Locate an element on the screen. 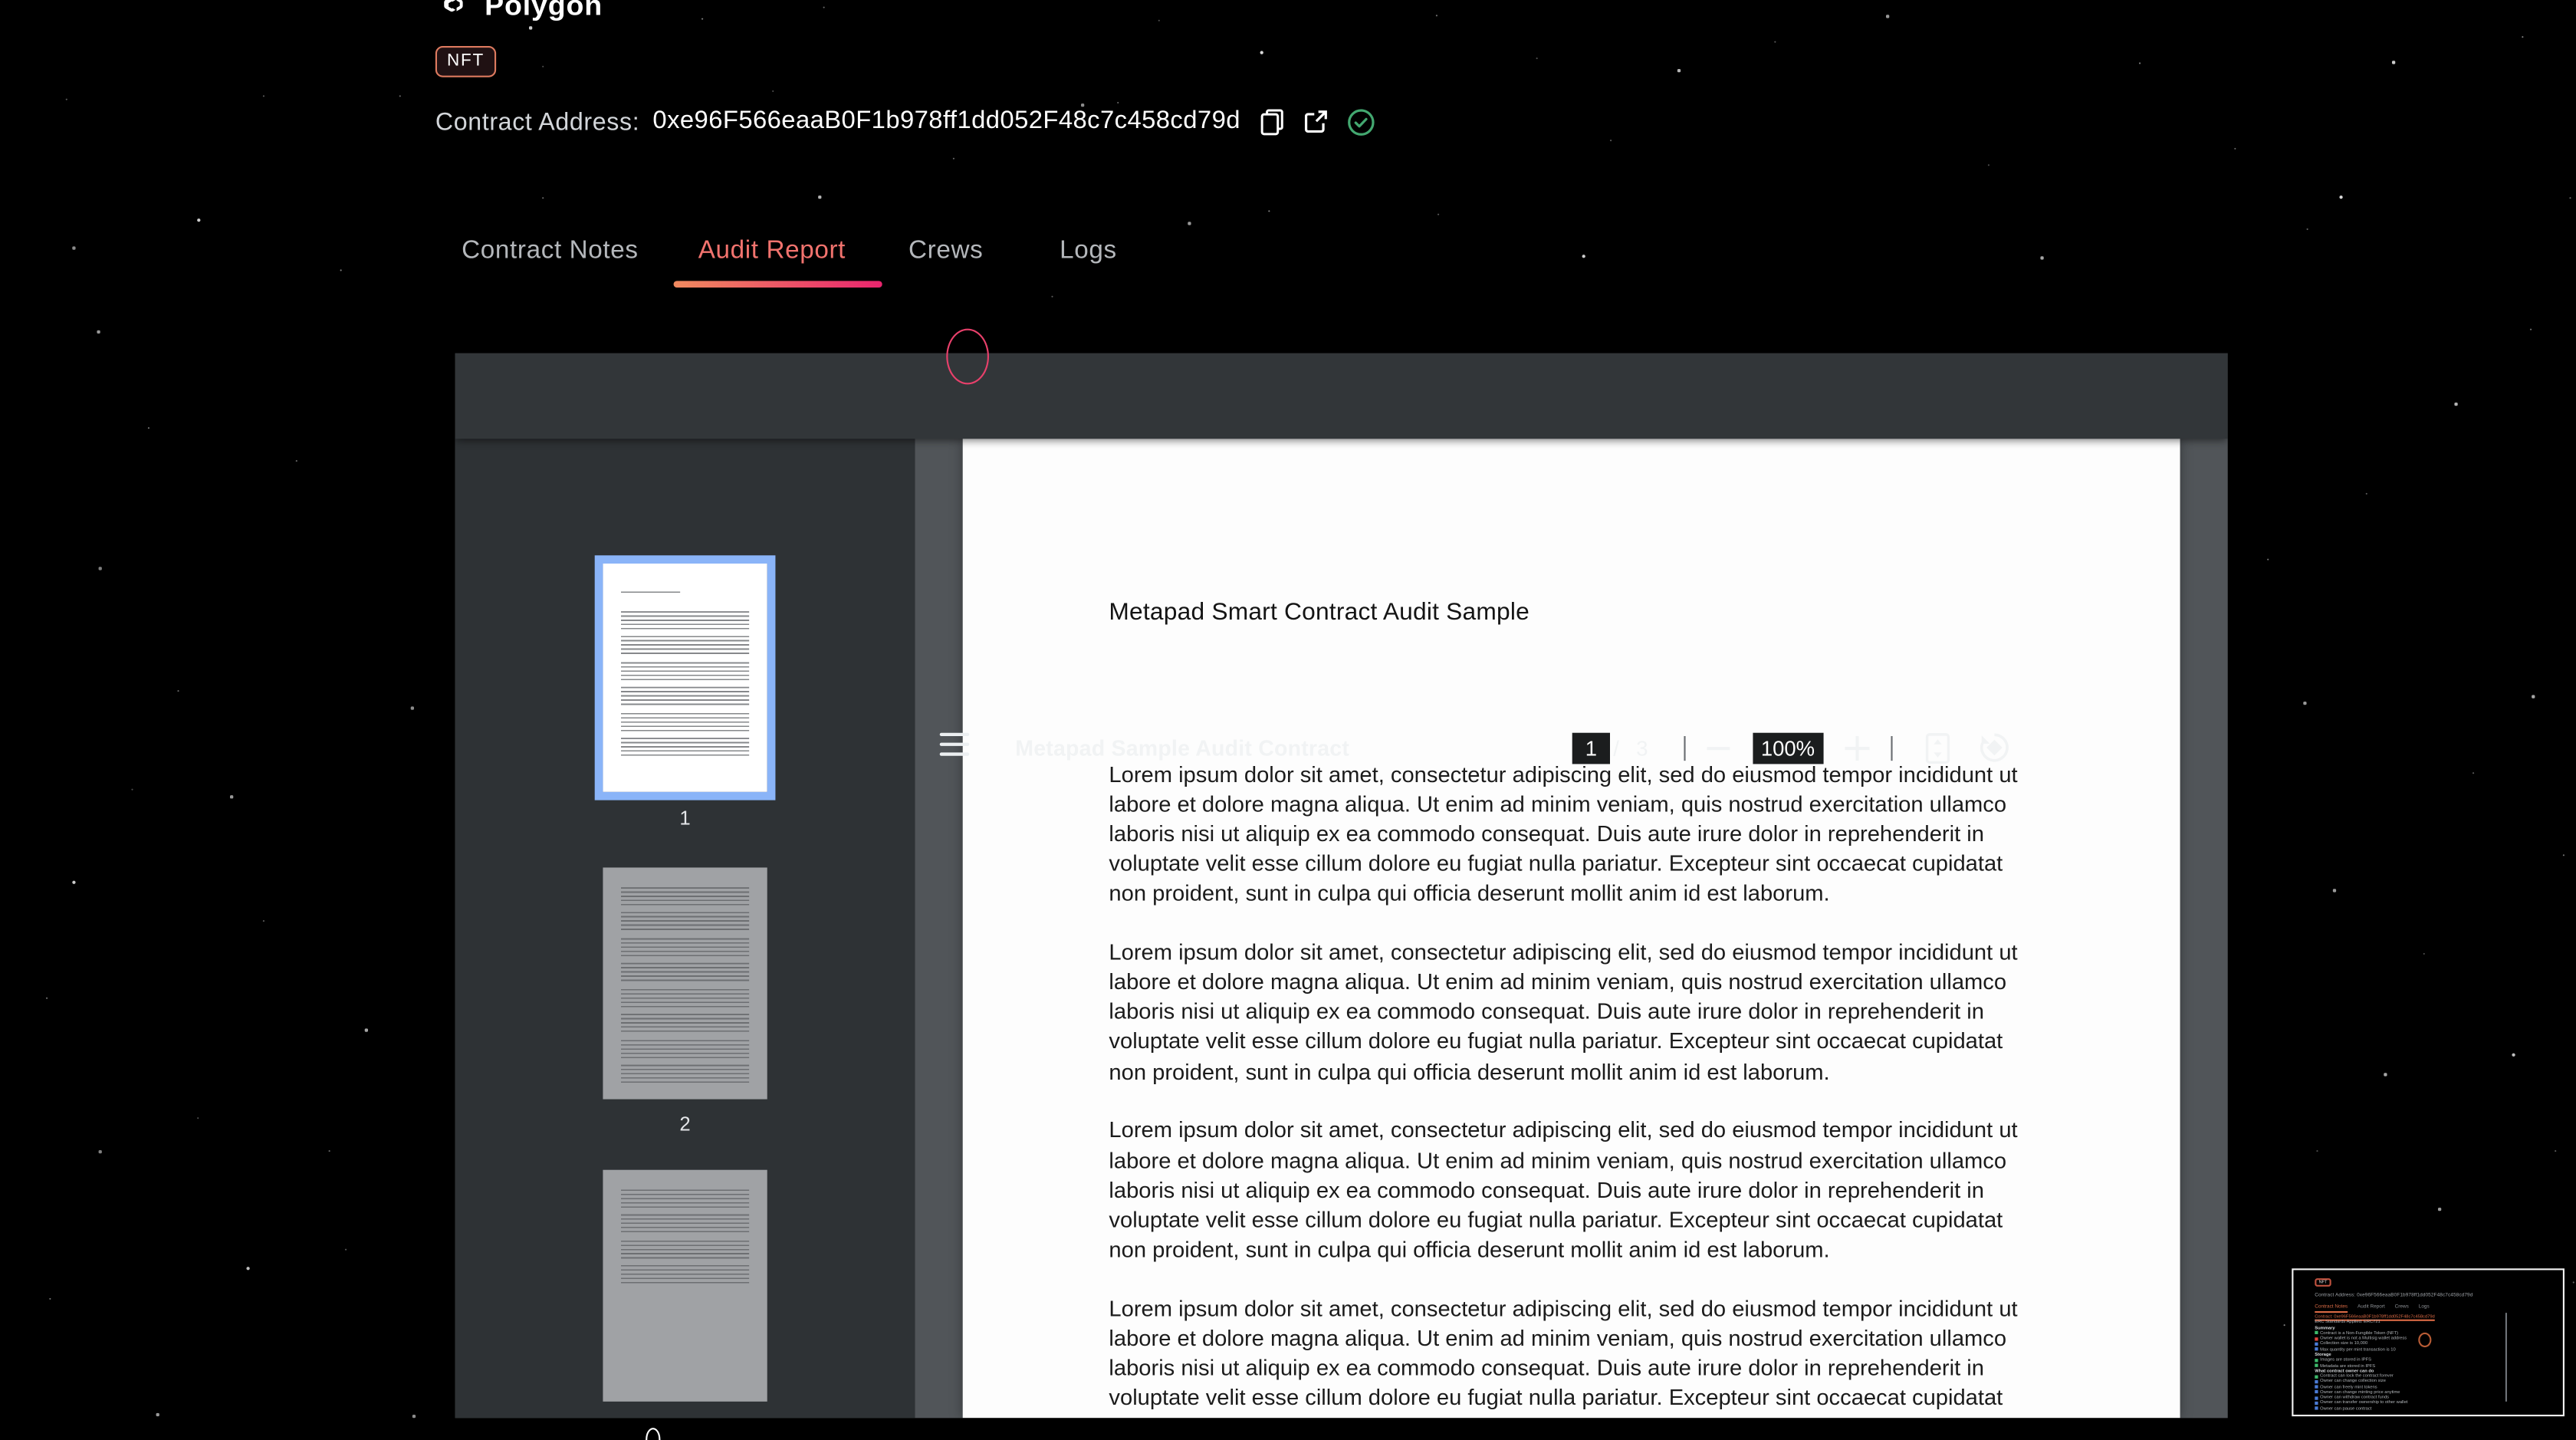 This screenshot has width=2576, height=1440. toolbar-divider is located at coordinates (1892, 748).